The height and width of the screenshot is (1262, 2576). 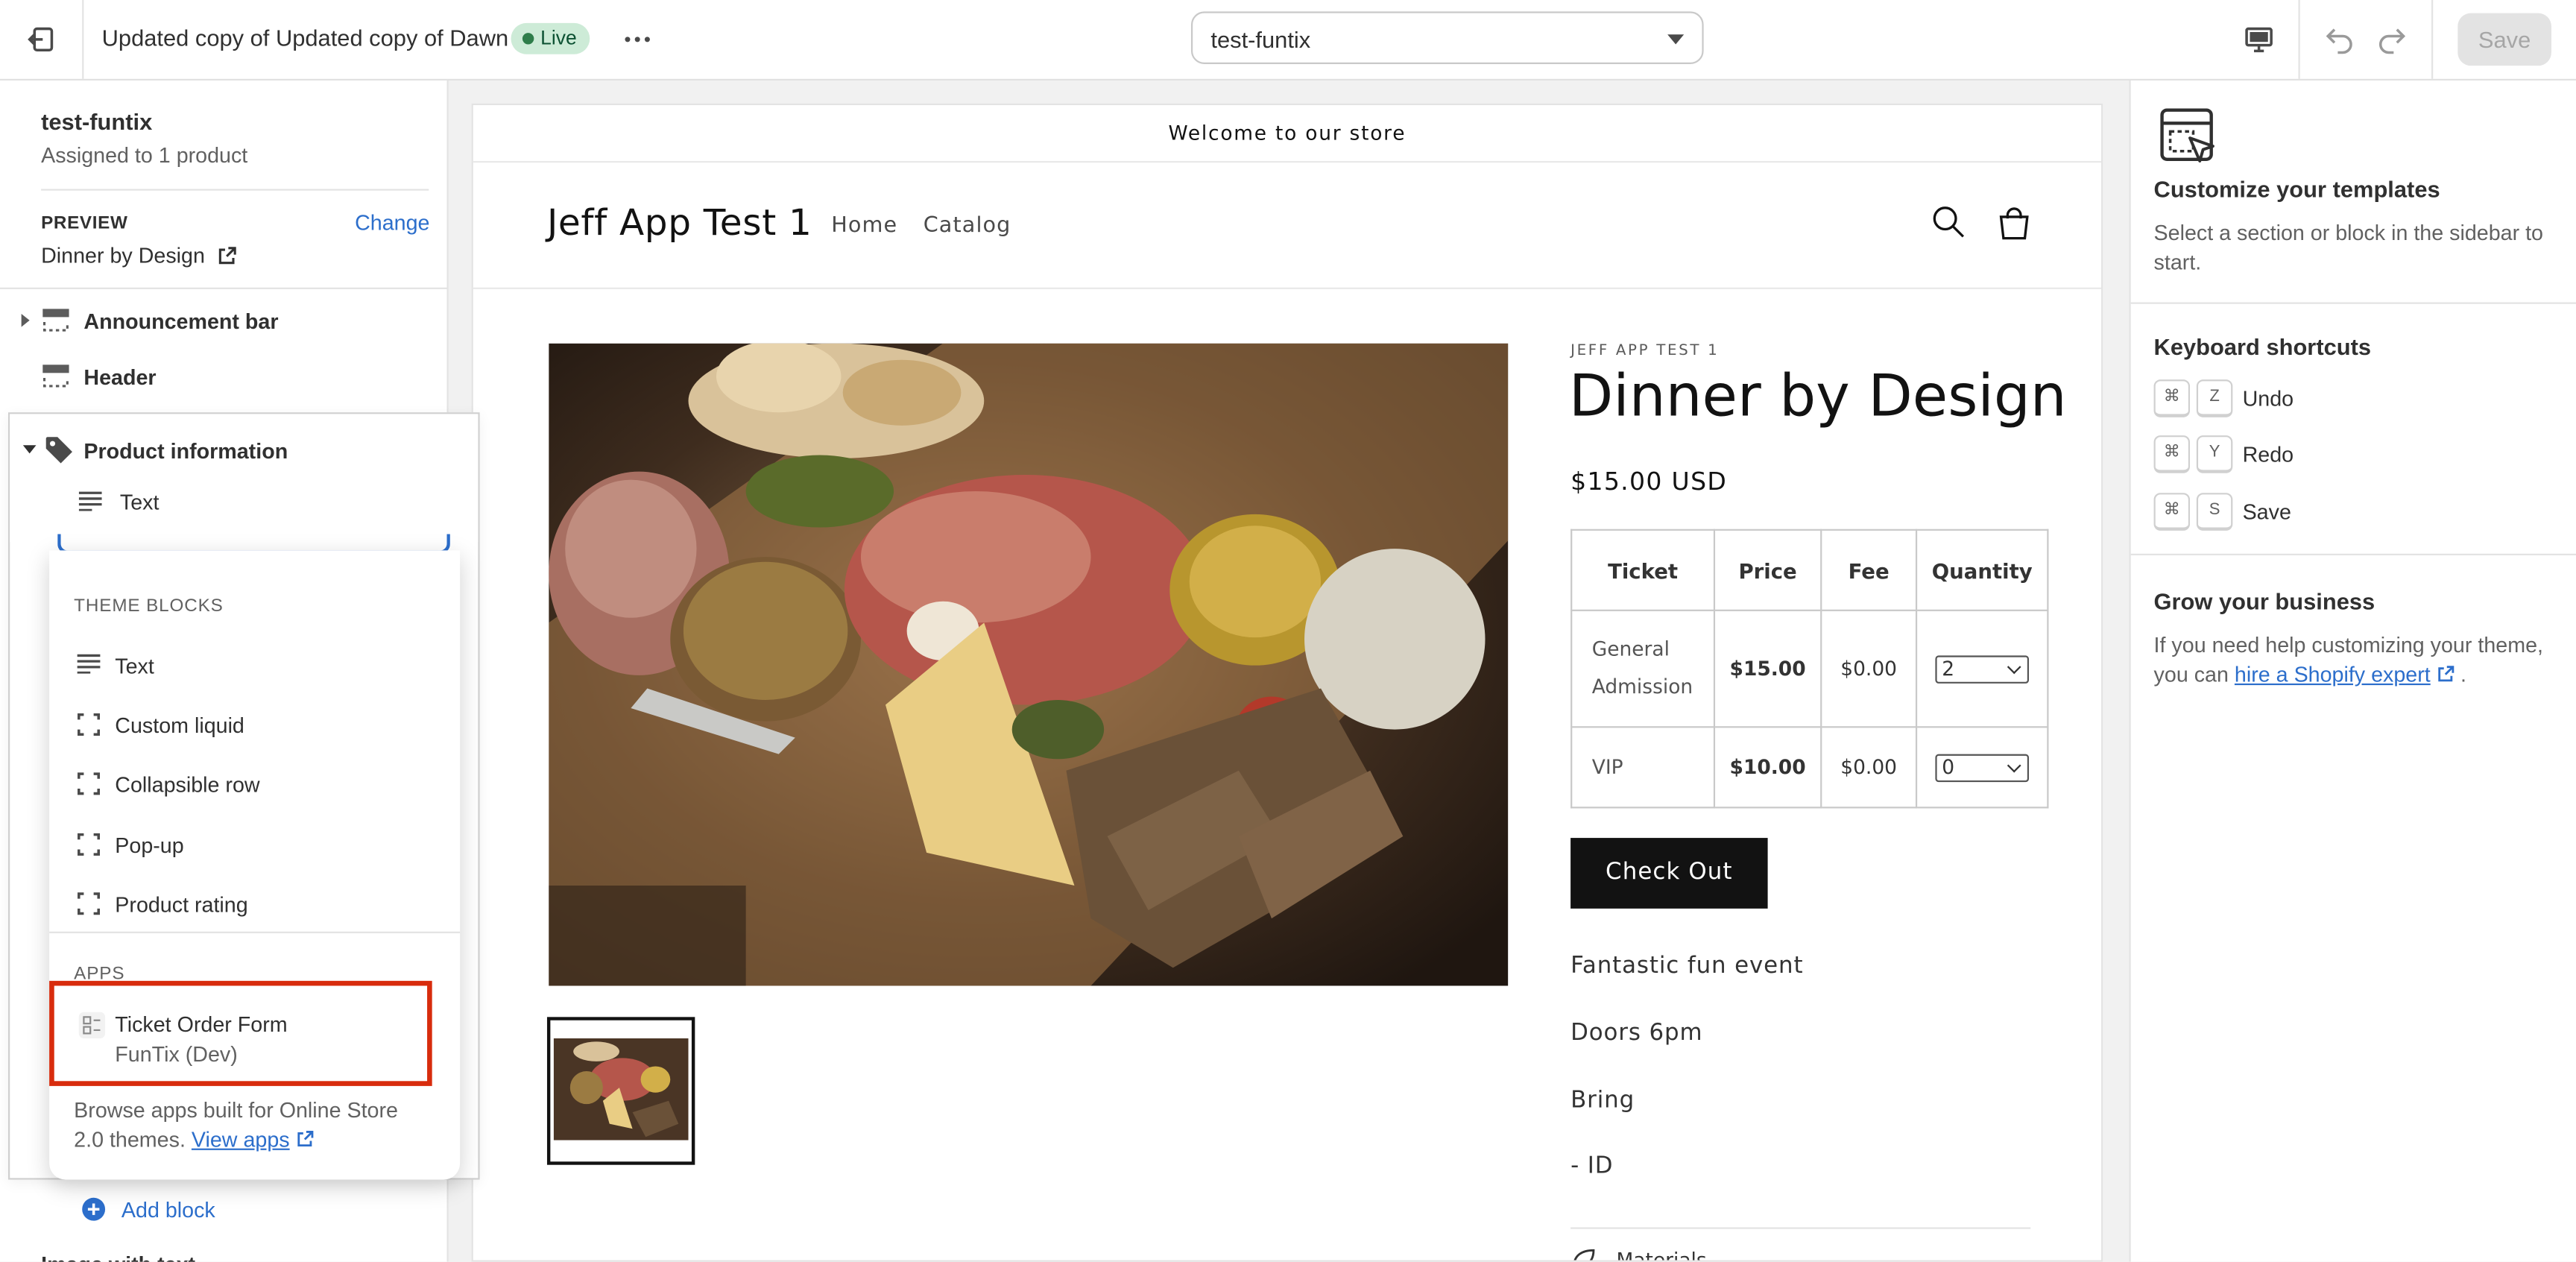 What do you see at coordinates (149, 606) in the screenshot?
I see `theme-blocks-header: THEME BLOCKS` at bounding box center [149, 606].